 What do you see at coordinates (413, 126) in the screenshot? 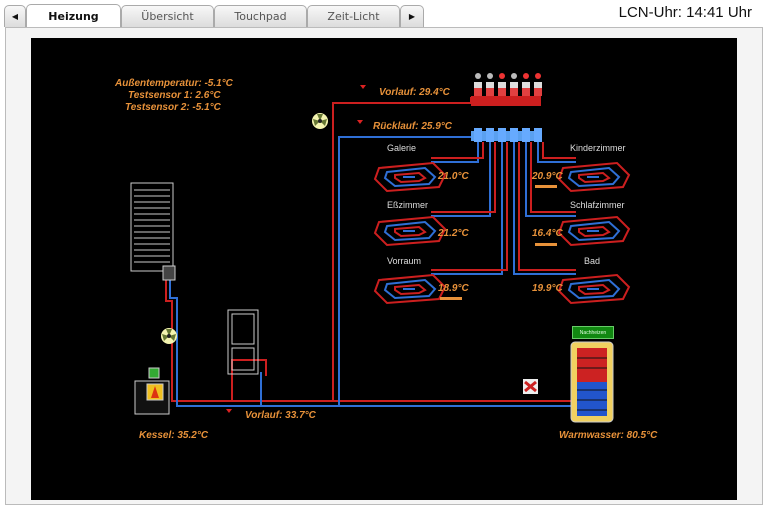
I see `return-label: Rücklauf: 25.9°C` at bounding box center [413, 126].